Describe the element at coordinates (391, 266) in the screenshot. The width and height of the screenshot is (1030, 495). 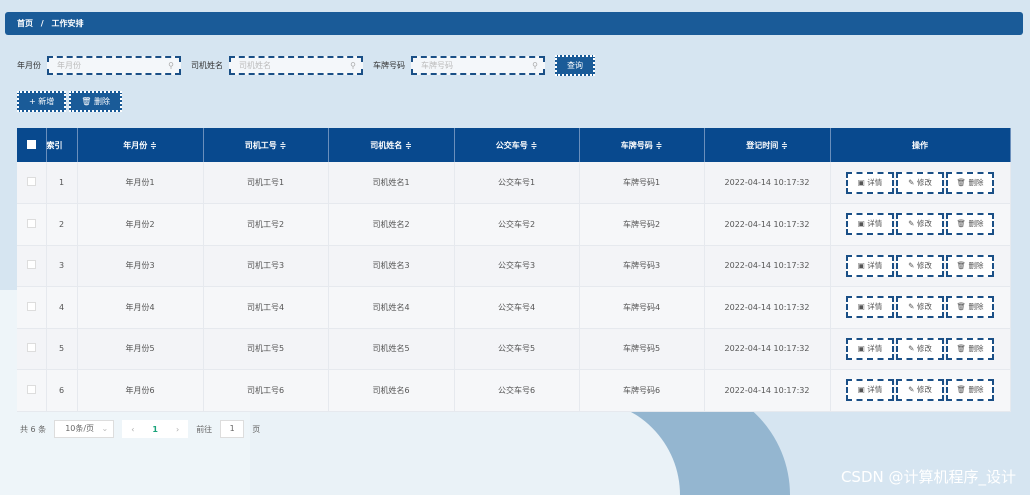
I see `table-cell: 司机姓名3` at that location.